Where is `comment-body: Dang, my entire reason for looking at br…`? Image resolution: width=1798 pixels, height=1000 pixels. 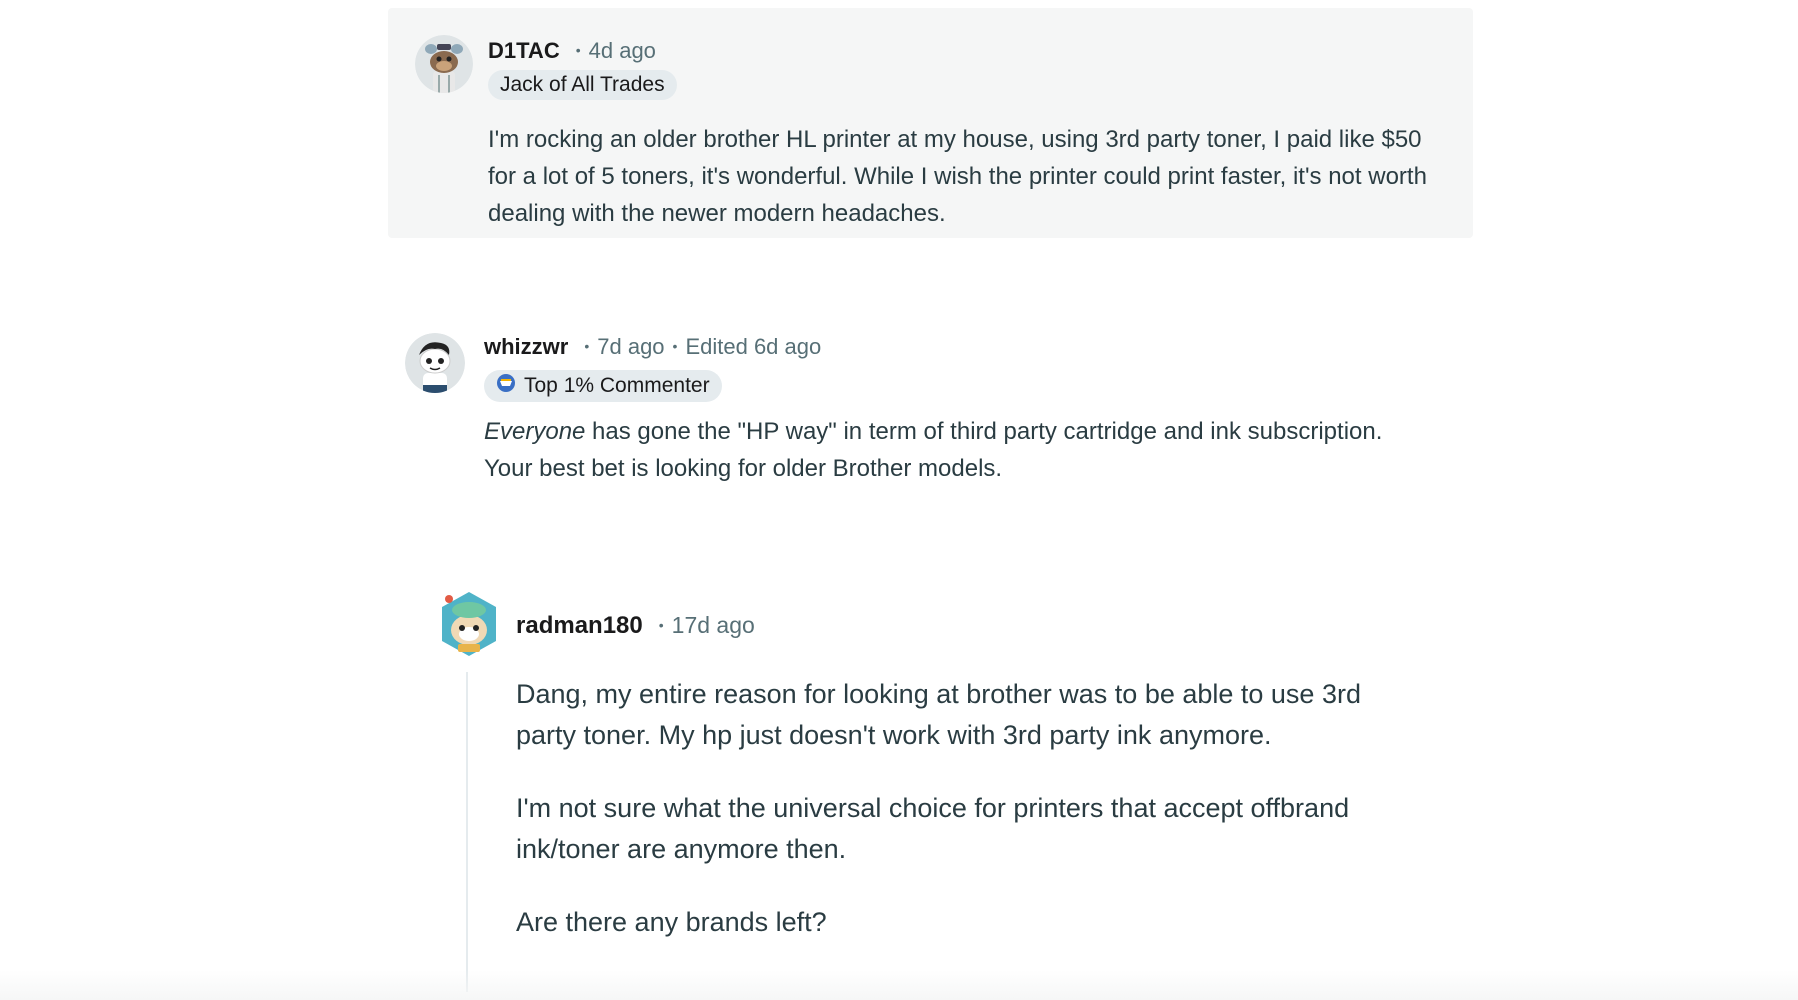 comment-body: Dang, my entire reason for looking at br… is located at coordinates (956, 824).